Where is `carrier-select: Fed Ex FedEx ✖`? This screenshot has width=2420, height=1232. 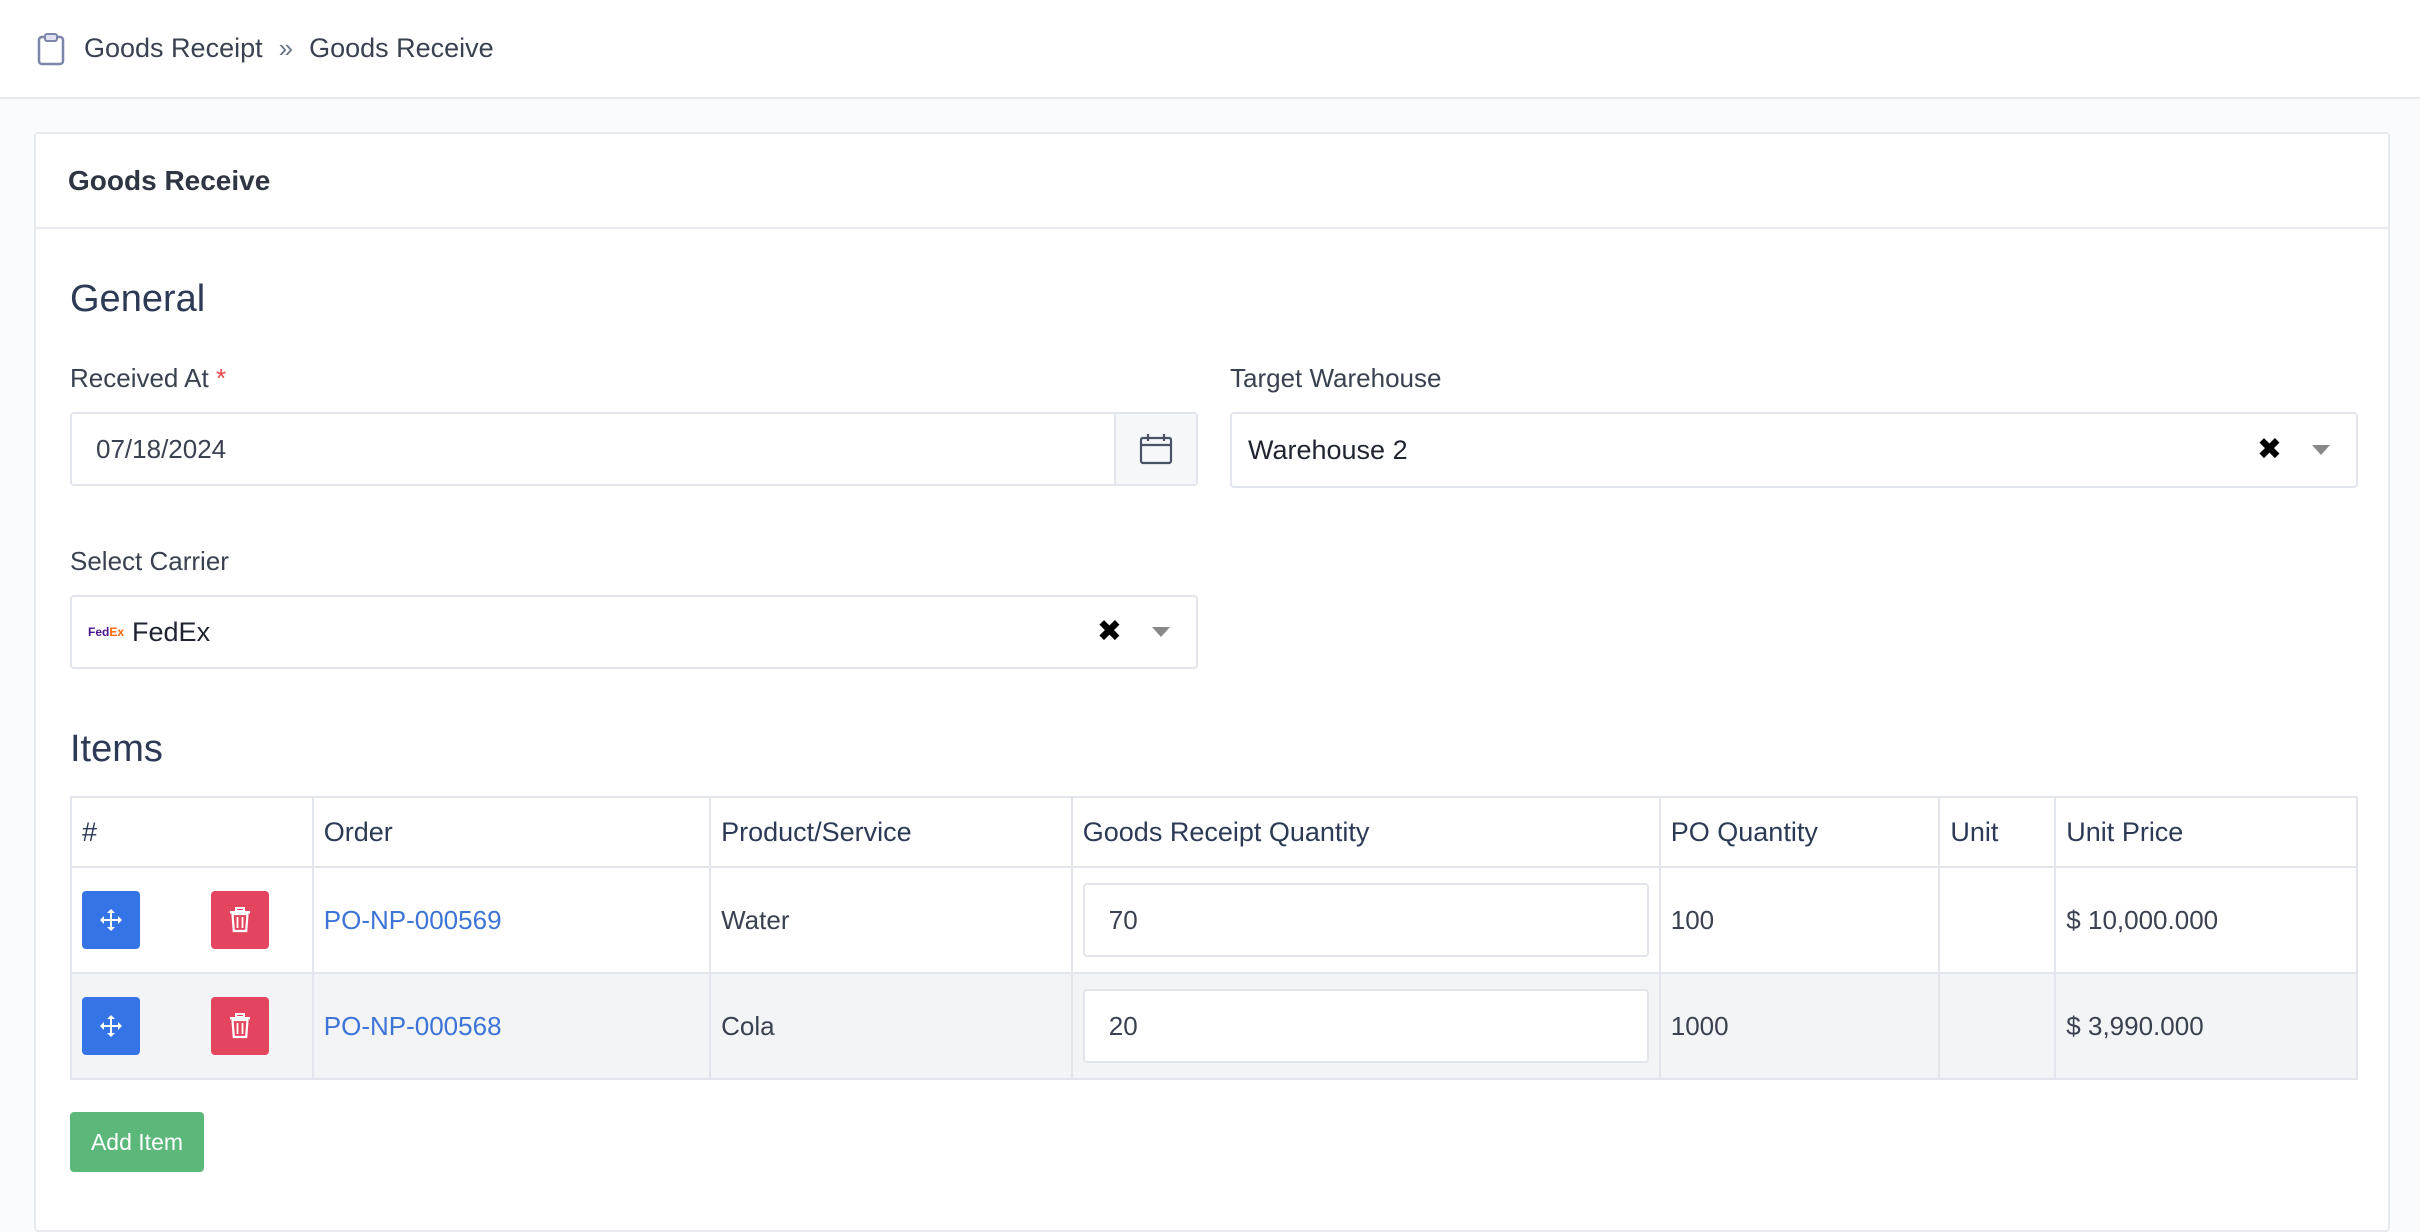
carrier-select: Fed Ex FedEx ✖ is located at coordinates (634, 632).